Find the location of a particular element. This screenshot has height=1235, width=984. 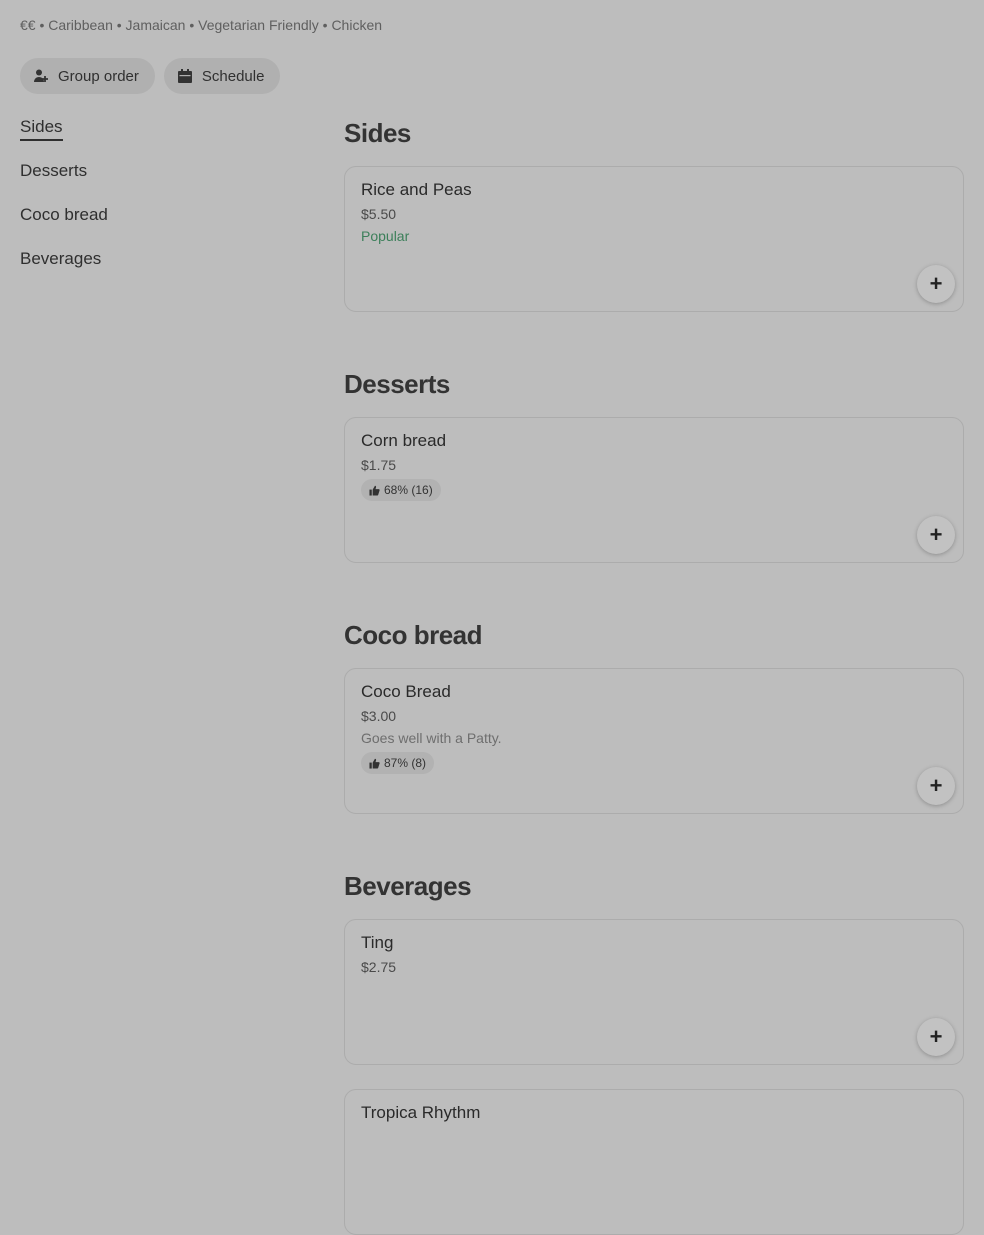

item-price: $1.75 is located at coordinates (379, 465).